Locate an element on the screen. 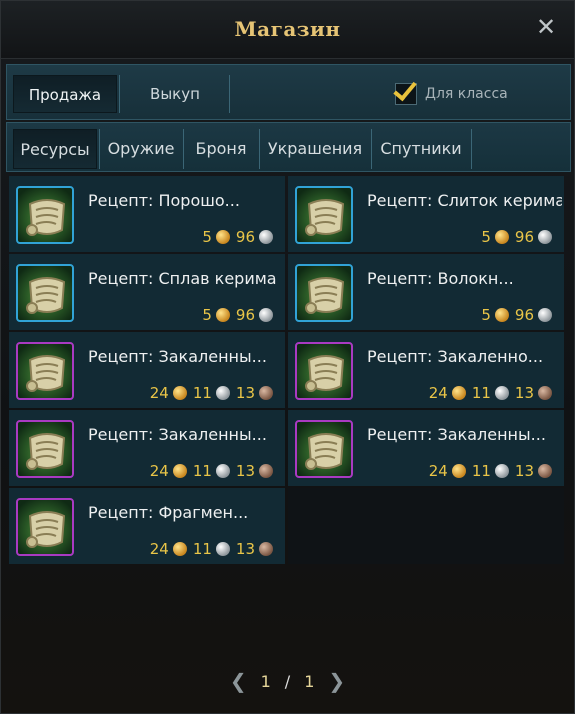 The width and height of the screenshot is (575, 714). shop-item: Рецепт: Закаленно... 24 11 13 is located at coordinates (426, 370).